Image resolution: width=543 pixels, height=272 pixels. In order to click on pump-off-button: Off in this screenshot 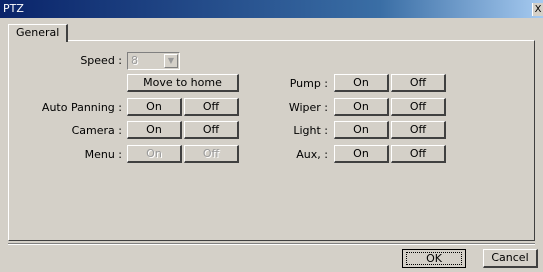, I will do `click(418, 83)`.